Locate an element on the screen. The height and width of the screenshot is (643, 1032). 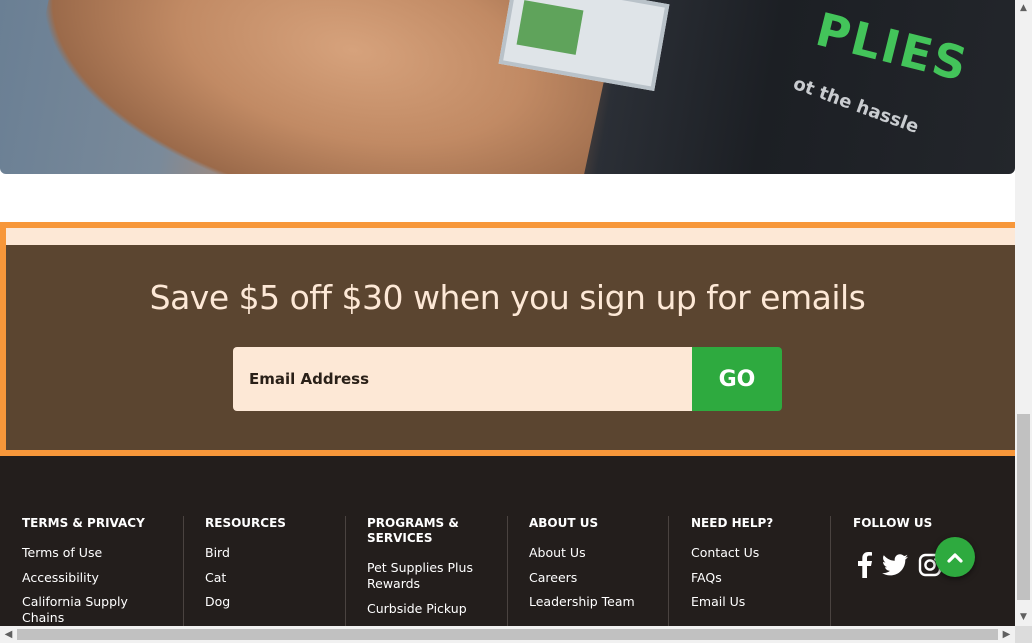
footer-link-accessibility: Accessibility is located at coordinates (97, 578).